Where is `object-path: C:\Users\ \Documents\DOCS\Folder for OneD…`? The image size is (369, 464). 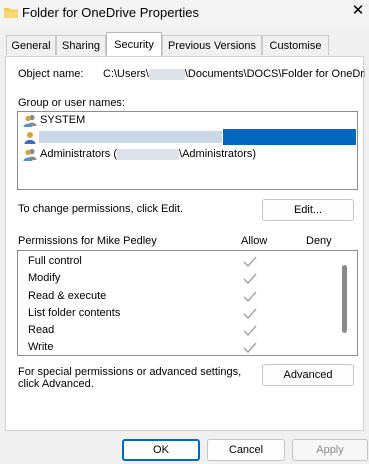 object-path: C:\Users\ \Documents\DOCS\Folder for OneD… is located at coordinates (234, 74).